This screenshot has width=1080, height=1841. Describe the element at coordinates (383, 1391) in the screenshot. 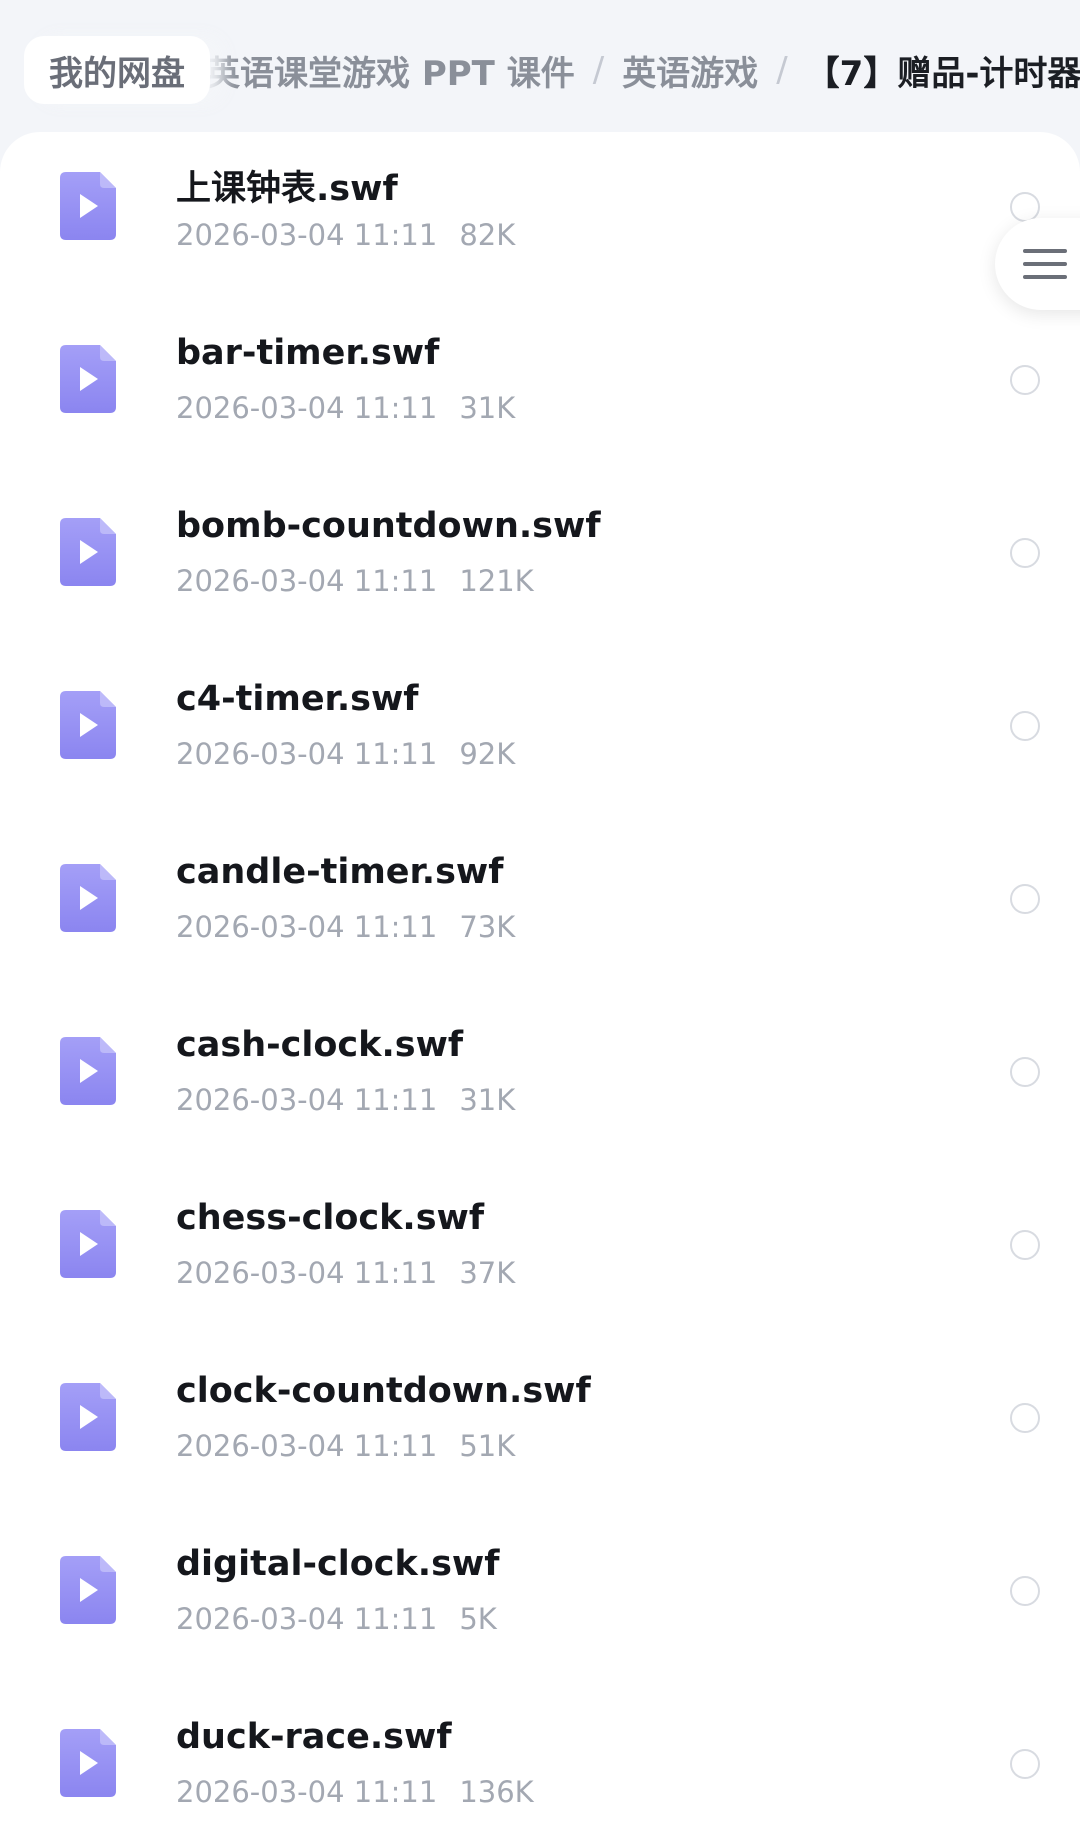

I see `file-name: clock-countdown.swf` at that location.